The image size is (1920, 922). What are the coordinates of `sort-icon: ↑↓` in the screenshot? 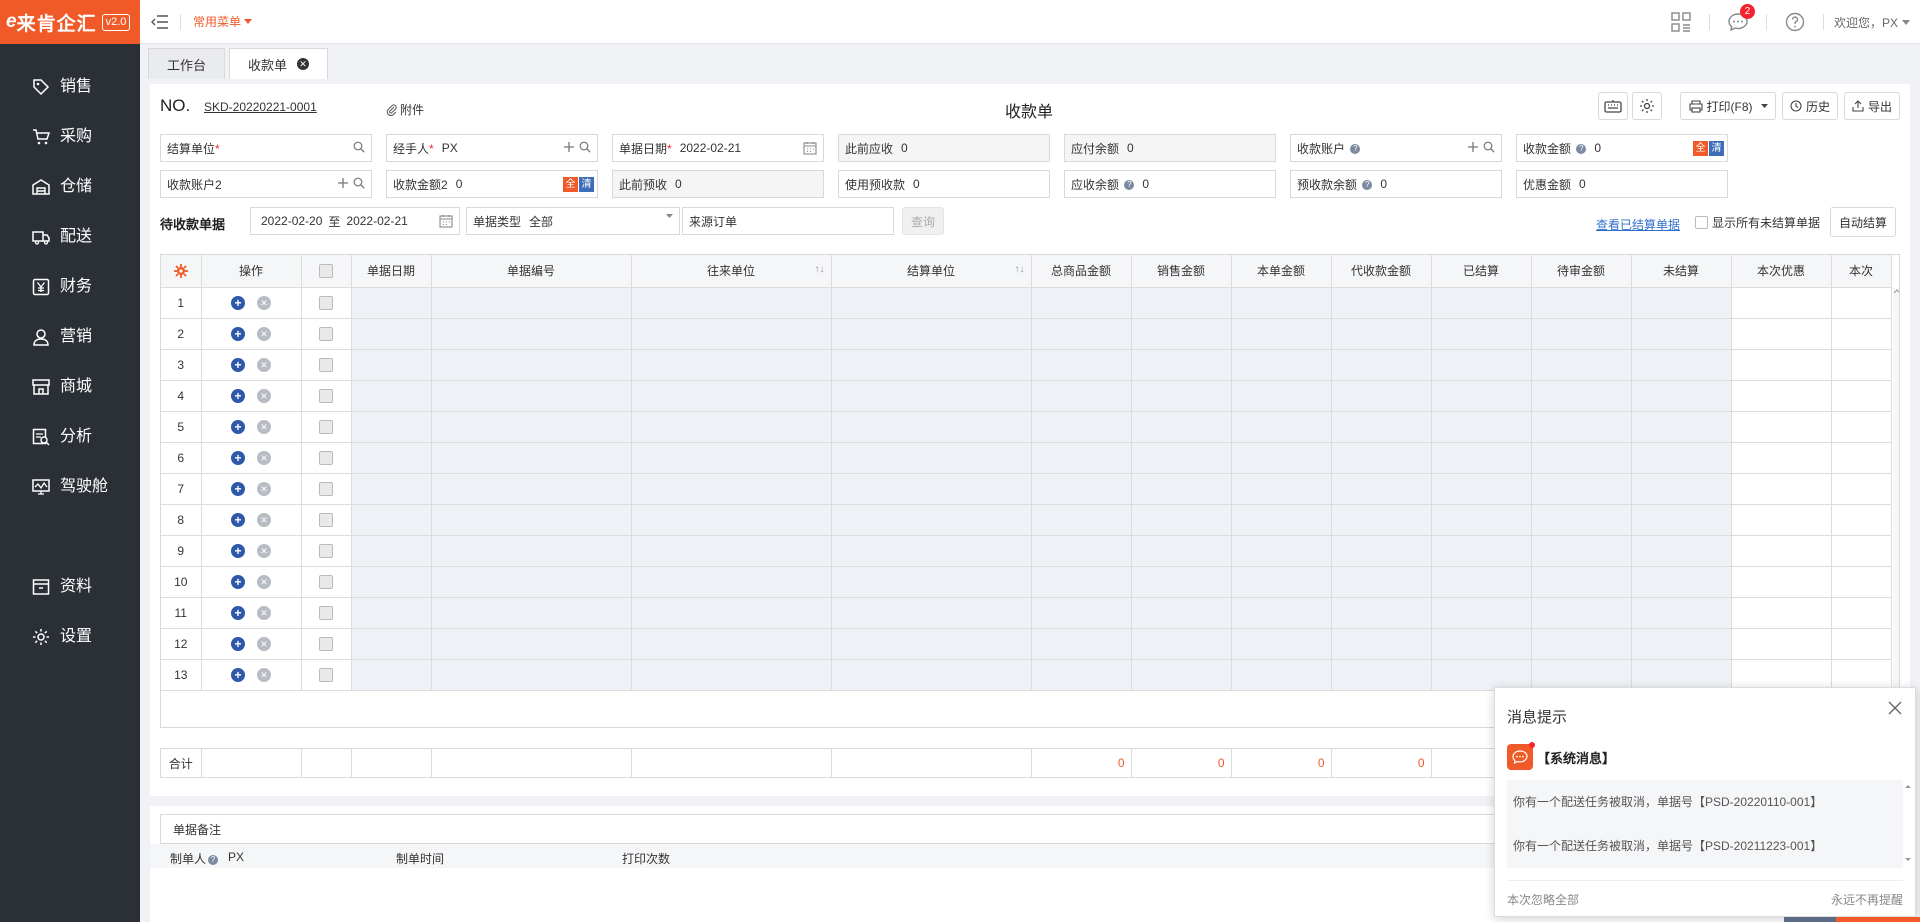 It's located at (820, 269).